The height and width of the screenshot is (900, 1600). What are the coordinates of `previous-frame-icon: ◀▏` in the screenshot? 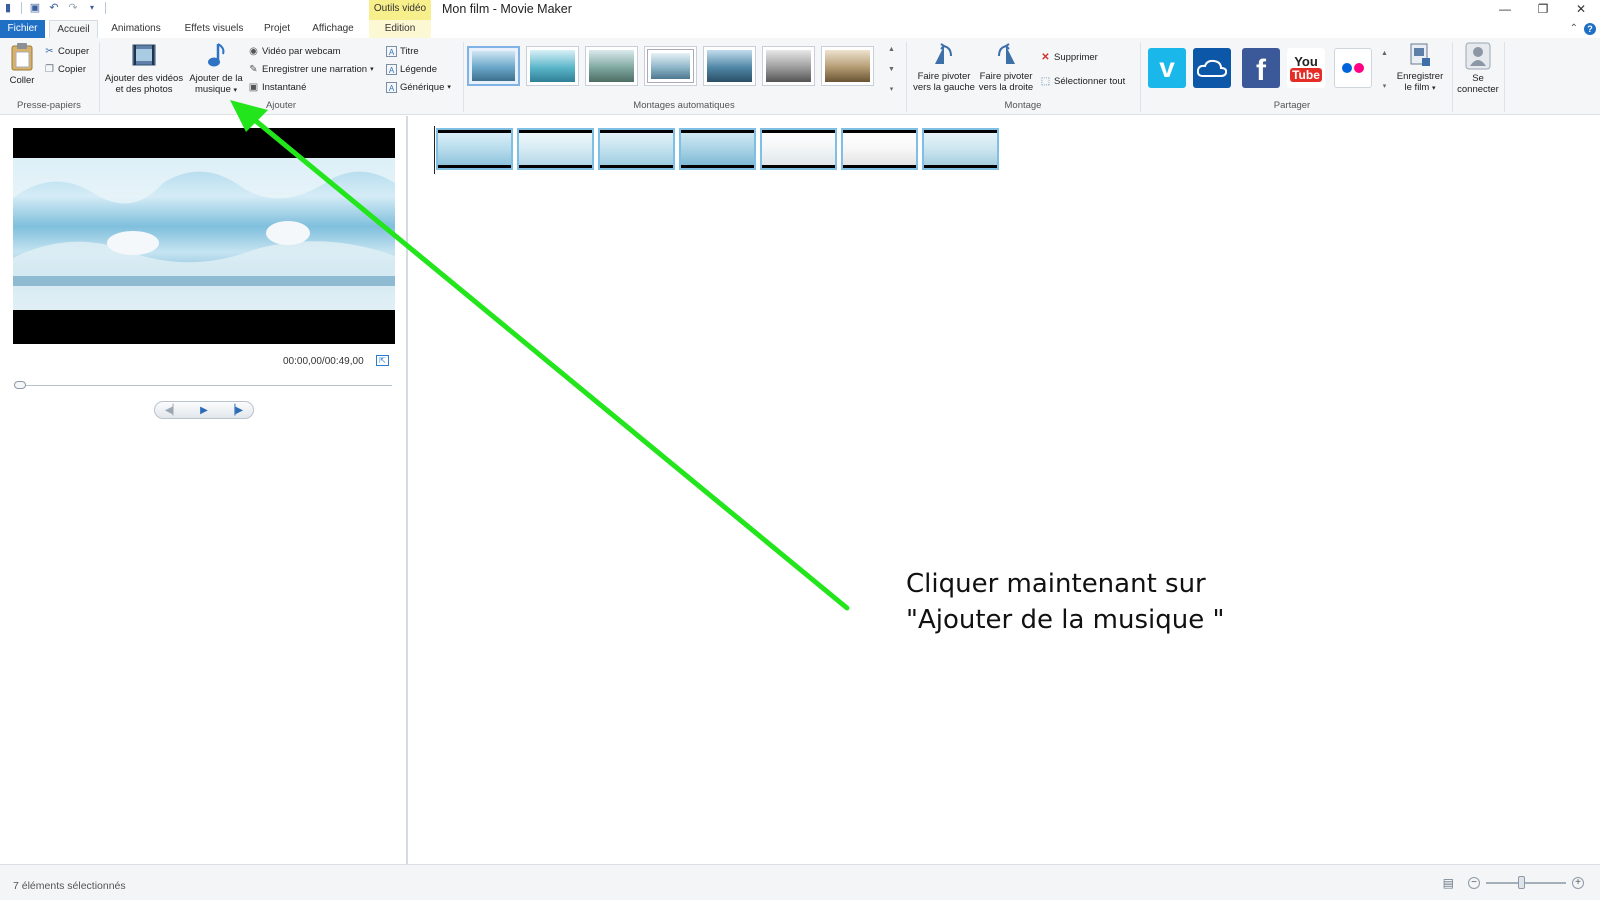 It's located at (172, 410).